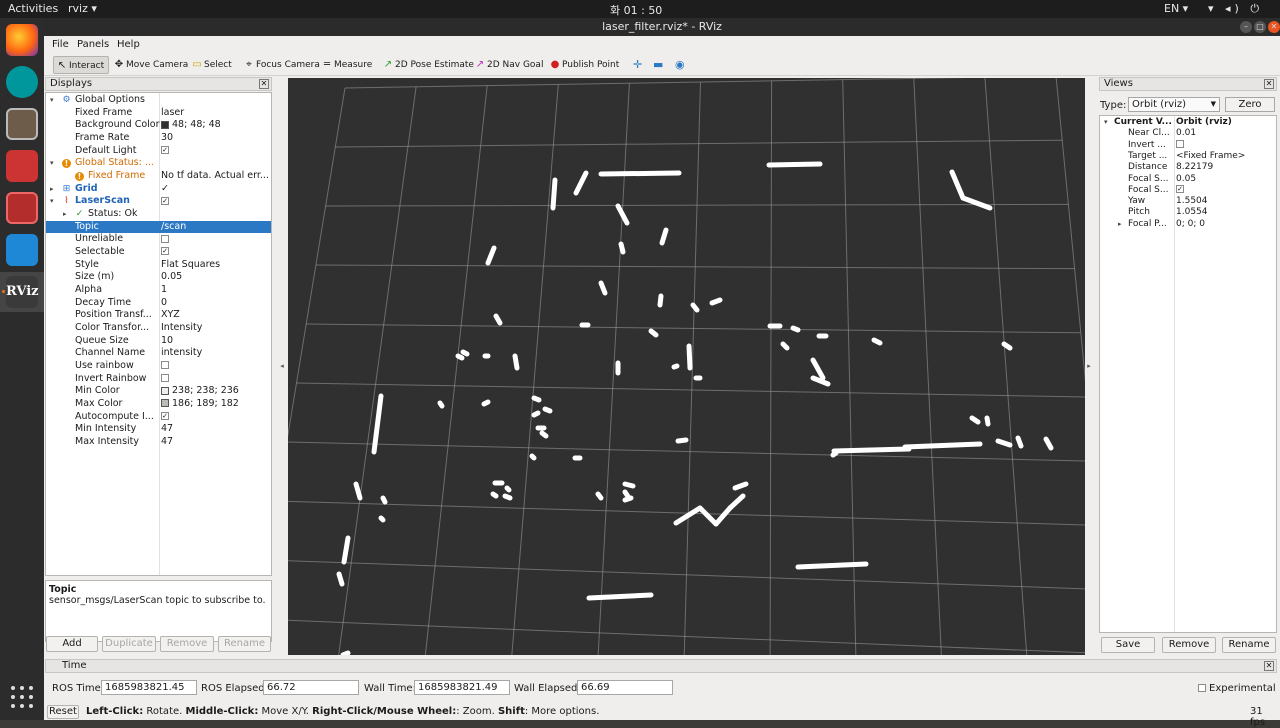 This screenshot has width=1280, height=728. Describe the element at coordinates (216, 315) in the screenshot. I see `property-value: XYZ` at that location.